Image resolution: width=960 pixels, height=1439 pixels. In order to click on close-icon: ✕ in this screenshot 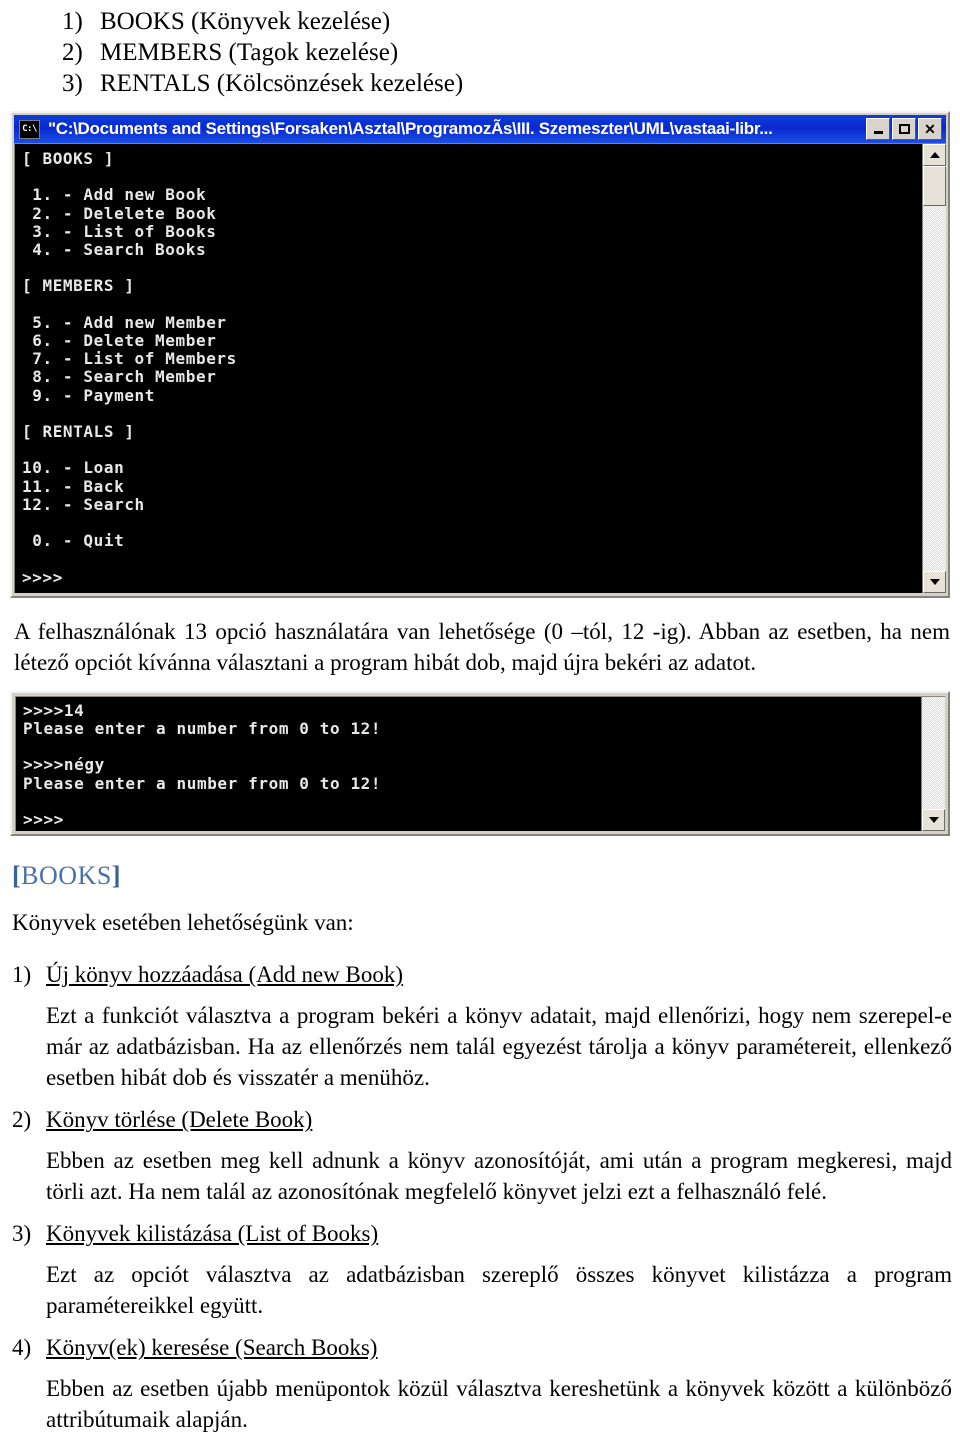, I will do `click(930, 129)`.